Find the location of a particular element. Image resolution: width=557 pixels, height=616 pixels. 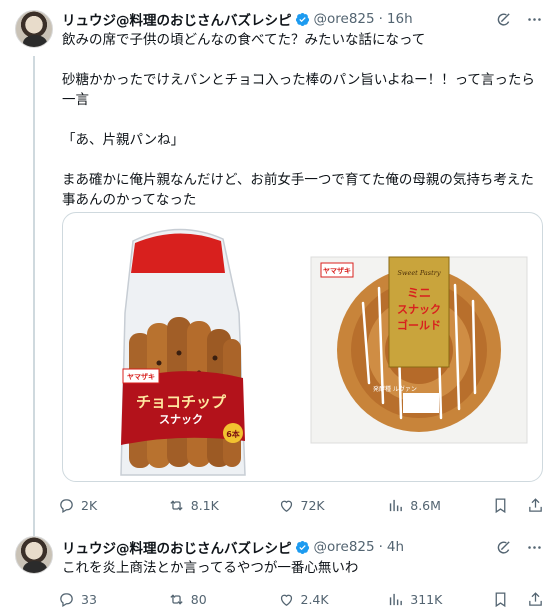

left-product-name-1: チョコチップ is located at coordinates (181, 402).